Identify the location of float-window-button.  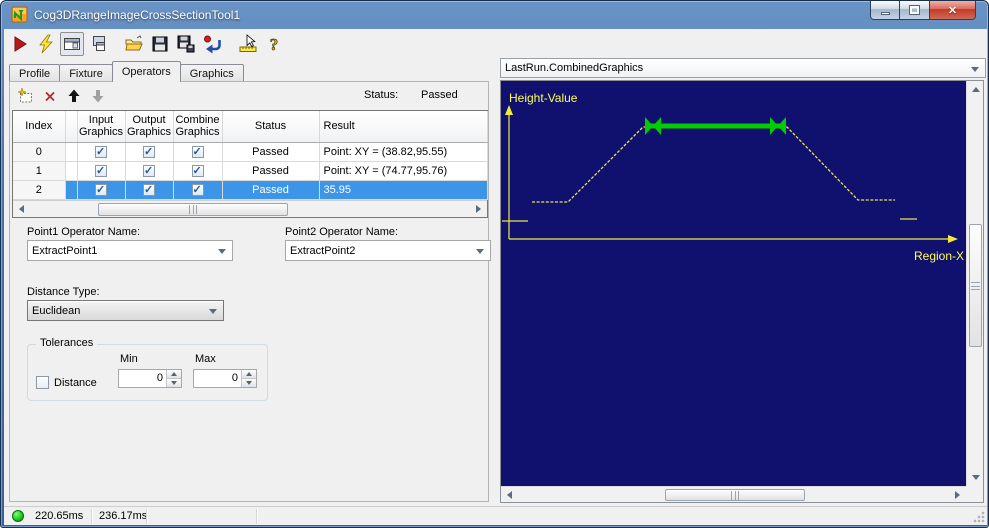
(98, 44).